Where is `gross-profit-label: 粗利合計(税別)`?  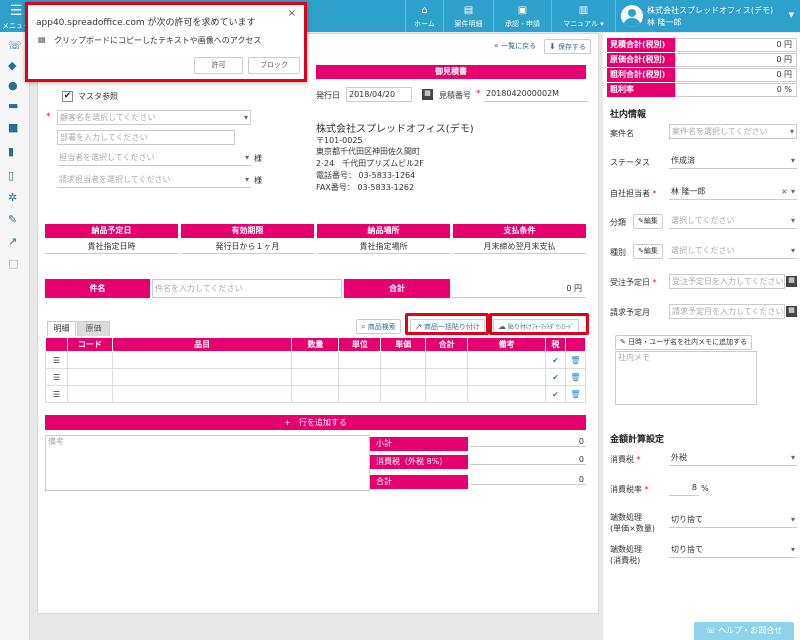 gross-profit-label: 粗利合計(税別) is located at coordinates (641, 75).